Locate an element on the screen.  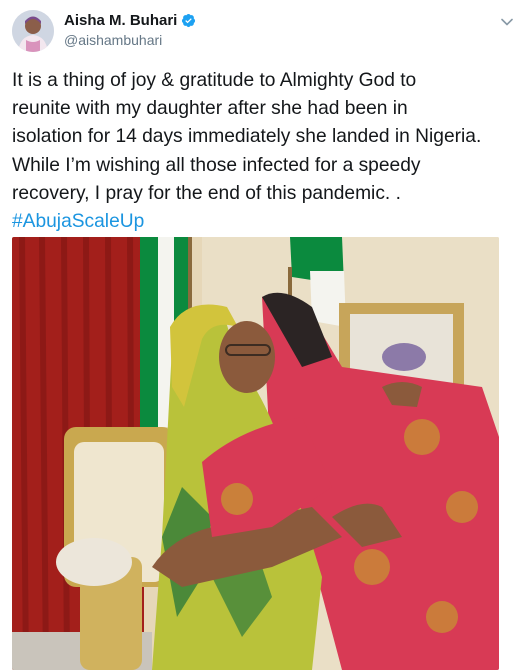
chevron-down-icon is located at coordinates (507, 22).